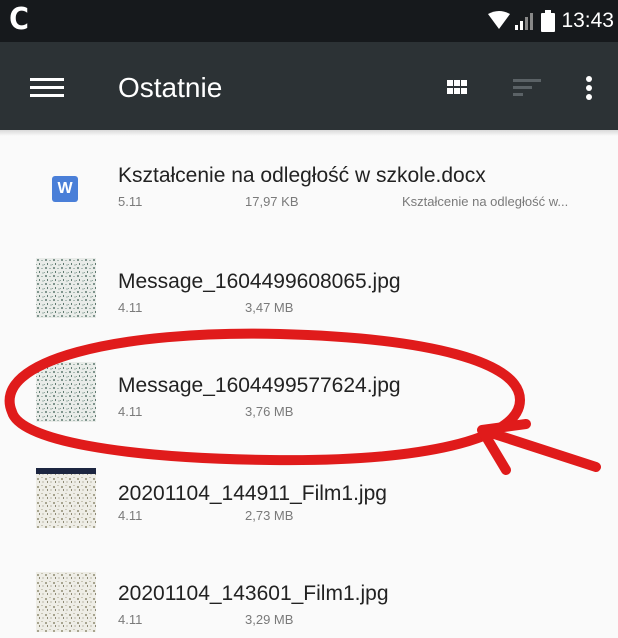 This screenshot has width=618, height=638. I want to click on file-size: 17,97 KB, so click(272, 201).